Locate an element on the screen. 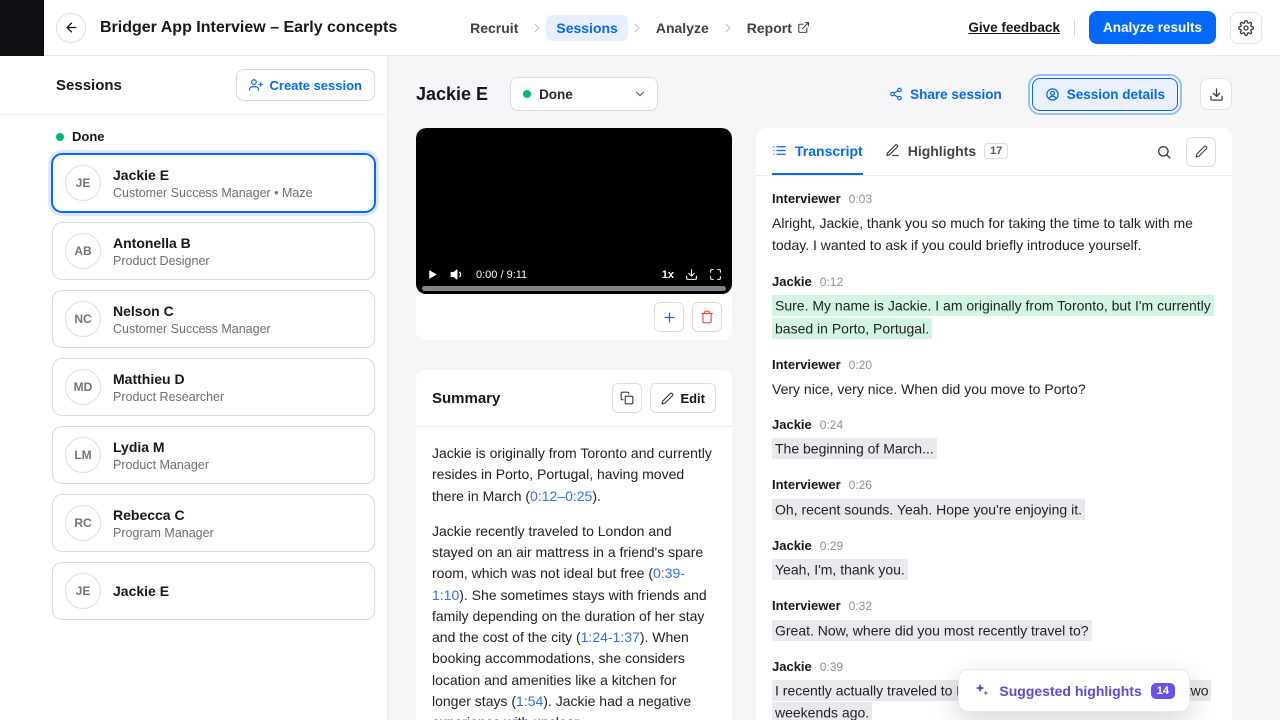 This screenshot has width=1280, height=720. breadcrumb-item-sessions: Sessions is located at coordinates (587, 27).